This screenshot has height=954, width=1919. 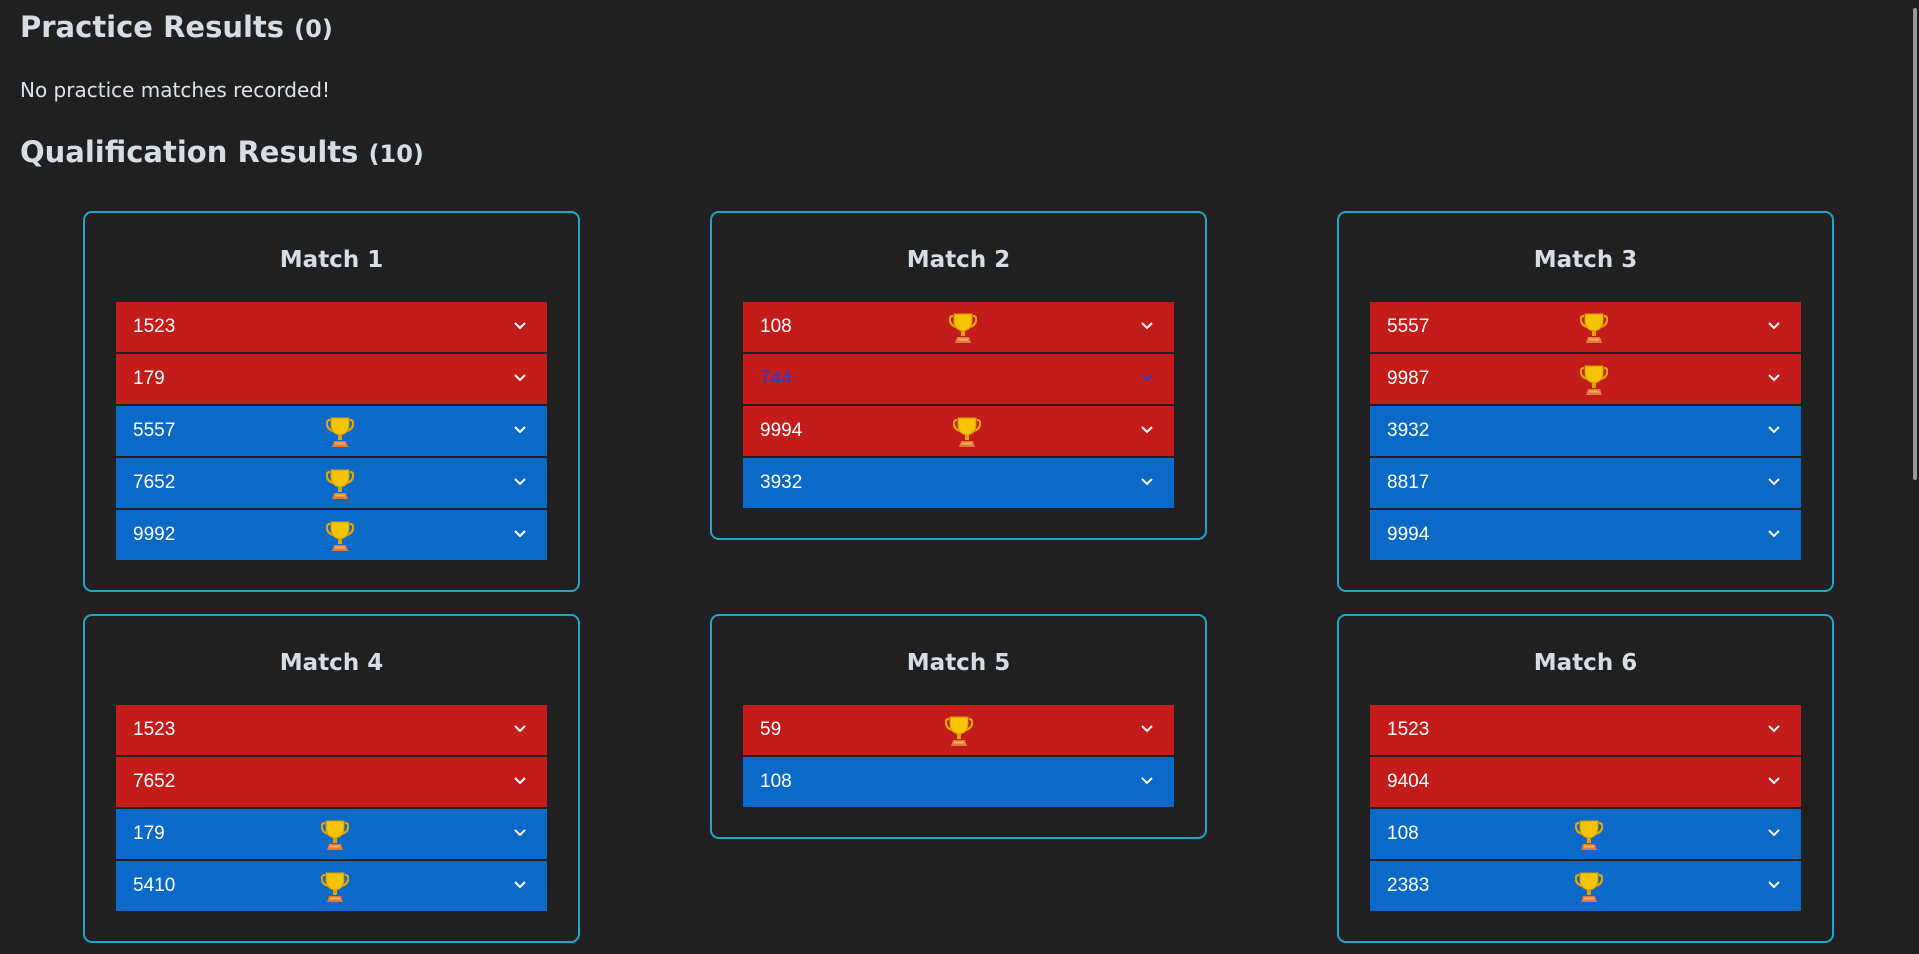 I want to click on team-row: 59, so click(x=958, y=730).